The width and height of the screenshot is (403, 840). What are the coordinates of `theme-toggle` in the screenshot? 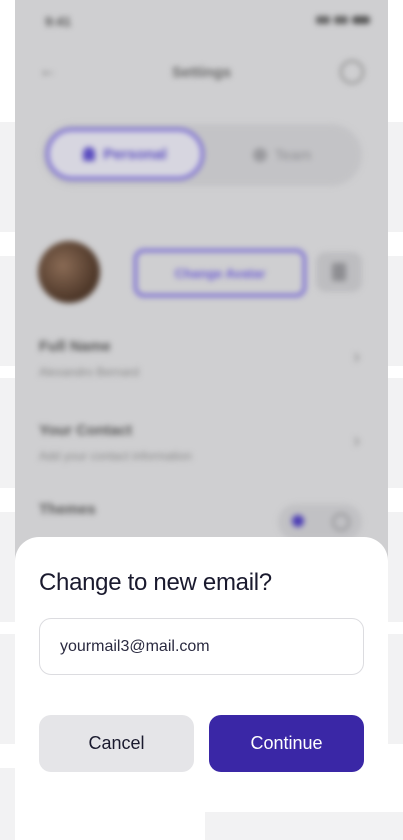 It's located at (320, 522).